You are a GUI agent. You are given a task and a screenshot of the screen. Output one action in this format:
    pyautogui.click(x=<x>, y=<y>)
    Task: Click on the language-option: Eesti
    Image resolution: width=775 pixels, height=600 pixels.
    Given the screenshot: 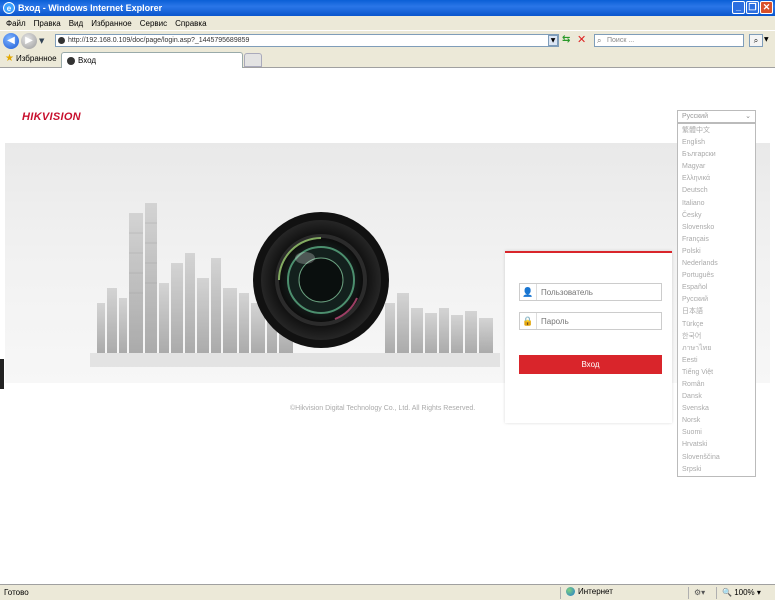 What is the action you would take?
    pyautogui.click(x=716, y=361)
    